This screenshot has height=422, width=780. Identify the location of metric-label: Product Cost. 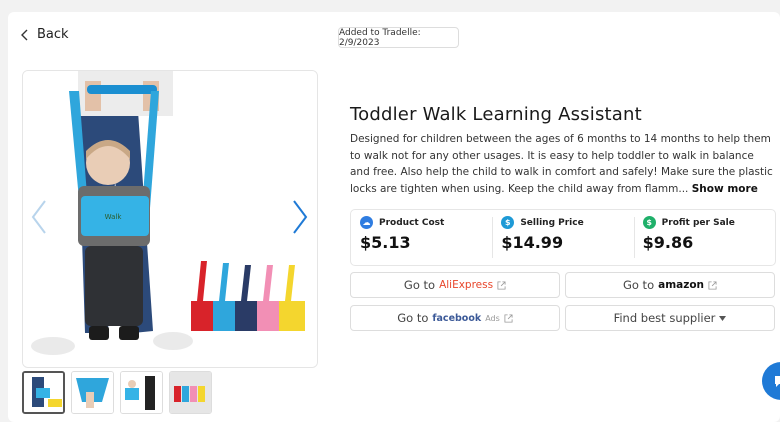
(412, 222).